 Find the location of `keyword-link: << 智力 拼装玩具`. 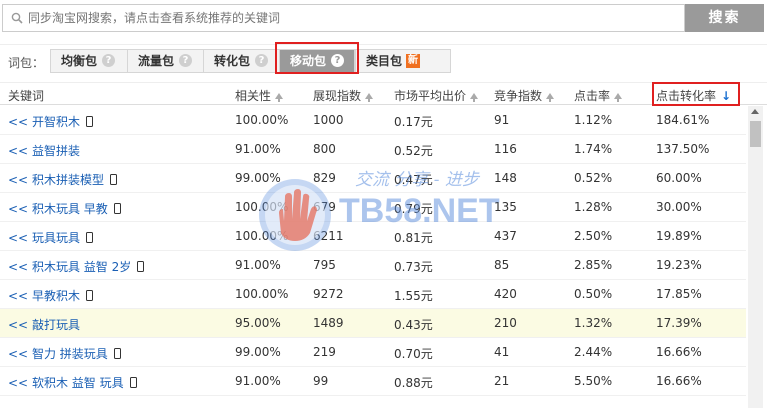

keyword-link: << 智力 拼装玩具 is located at coordinates (64, 353).